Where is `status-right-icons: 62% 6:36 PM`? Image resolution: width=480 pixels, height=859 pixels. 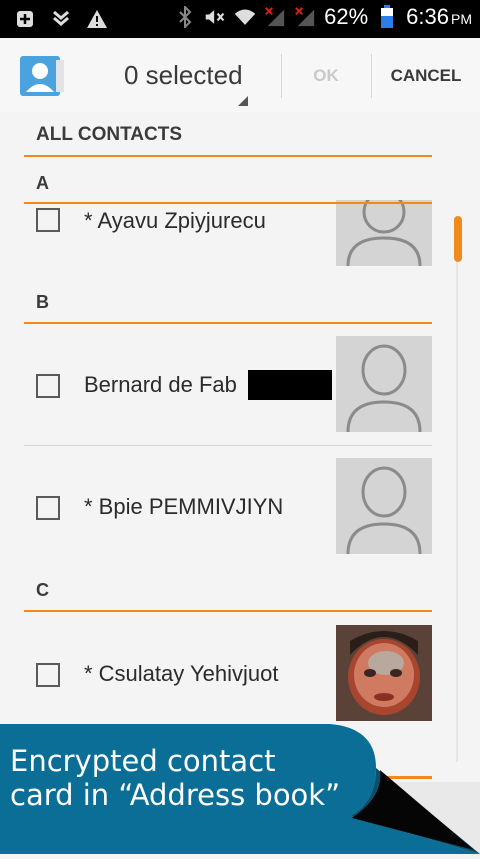 status-right-icons: 62% 6:36 PM is located at coordinates (323, 17).